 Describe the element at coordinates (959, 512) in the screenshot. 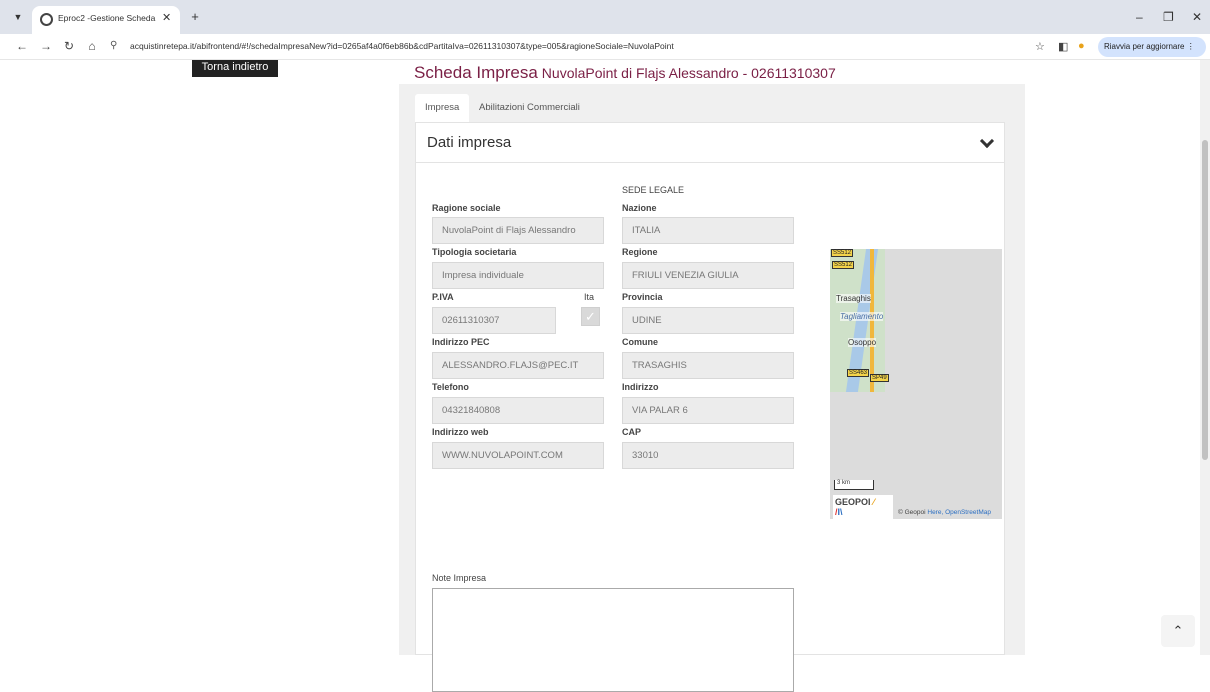

I see `attribution-links: Here, OpenStreetMap` at that location.